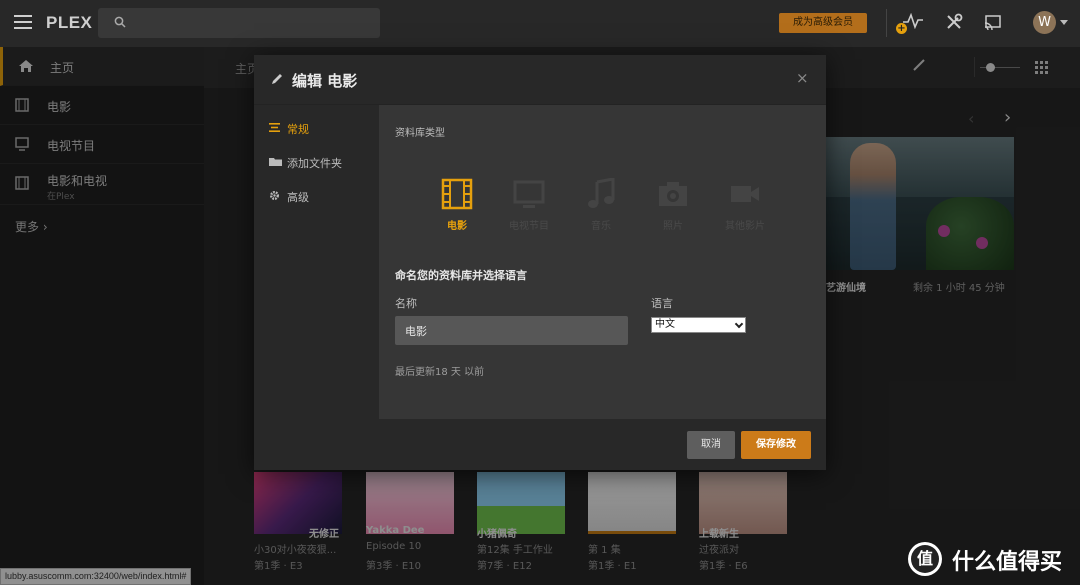  What do you see at coordinates (316, 262) in the screenshot?
I see `dialog-nav: 常规 添加文件夹 高级` at bounding box center [316, 262].